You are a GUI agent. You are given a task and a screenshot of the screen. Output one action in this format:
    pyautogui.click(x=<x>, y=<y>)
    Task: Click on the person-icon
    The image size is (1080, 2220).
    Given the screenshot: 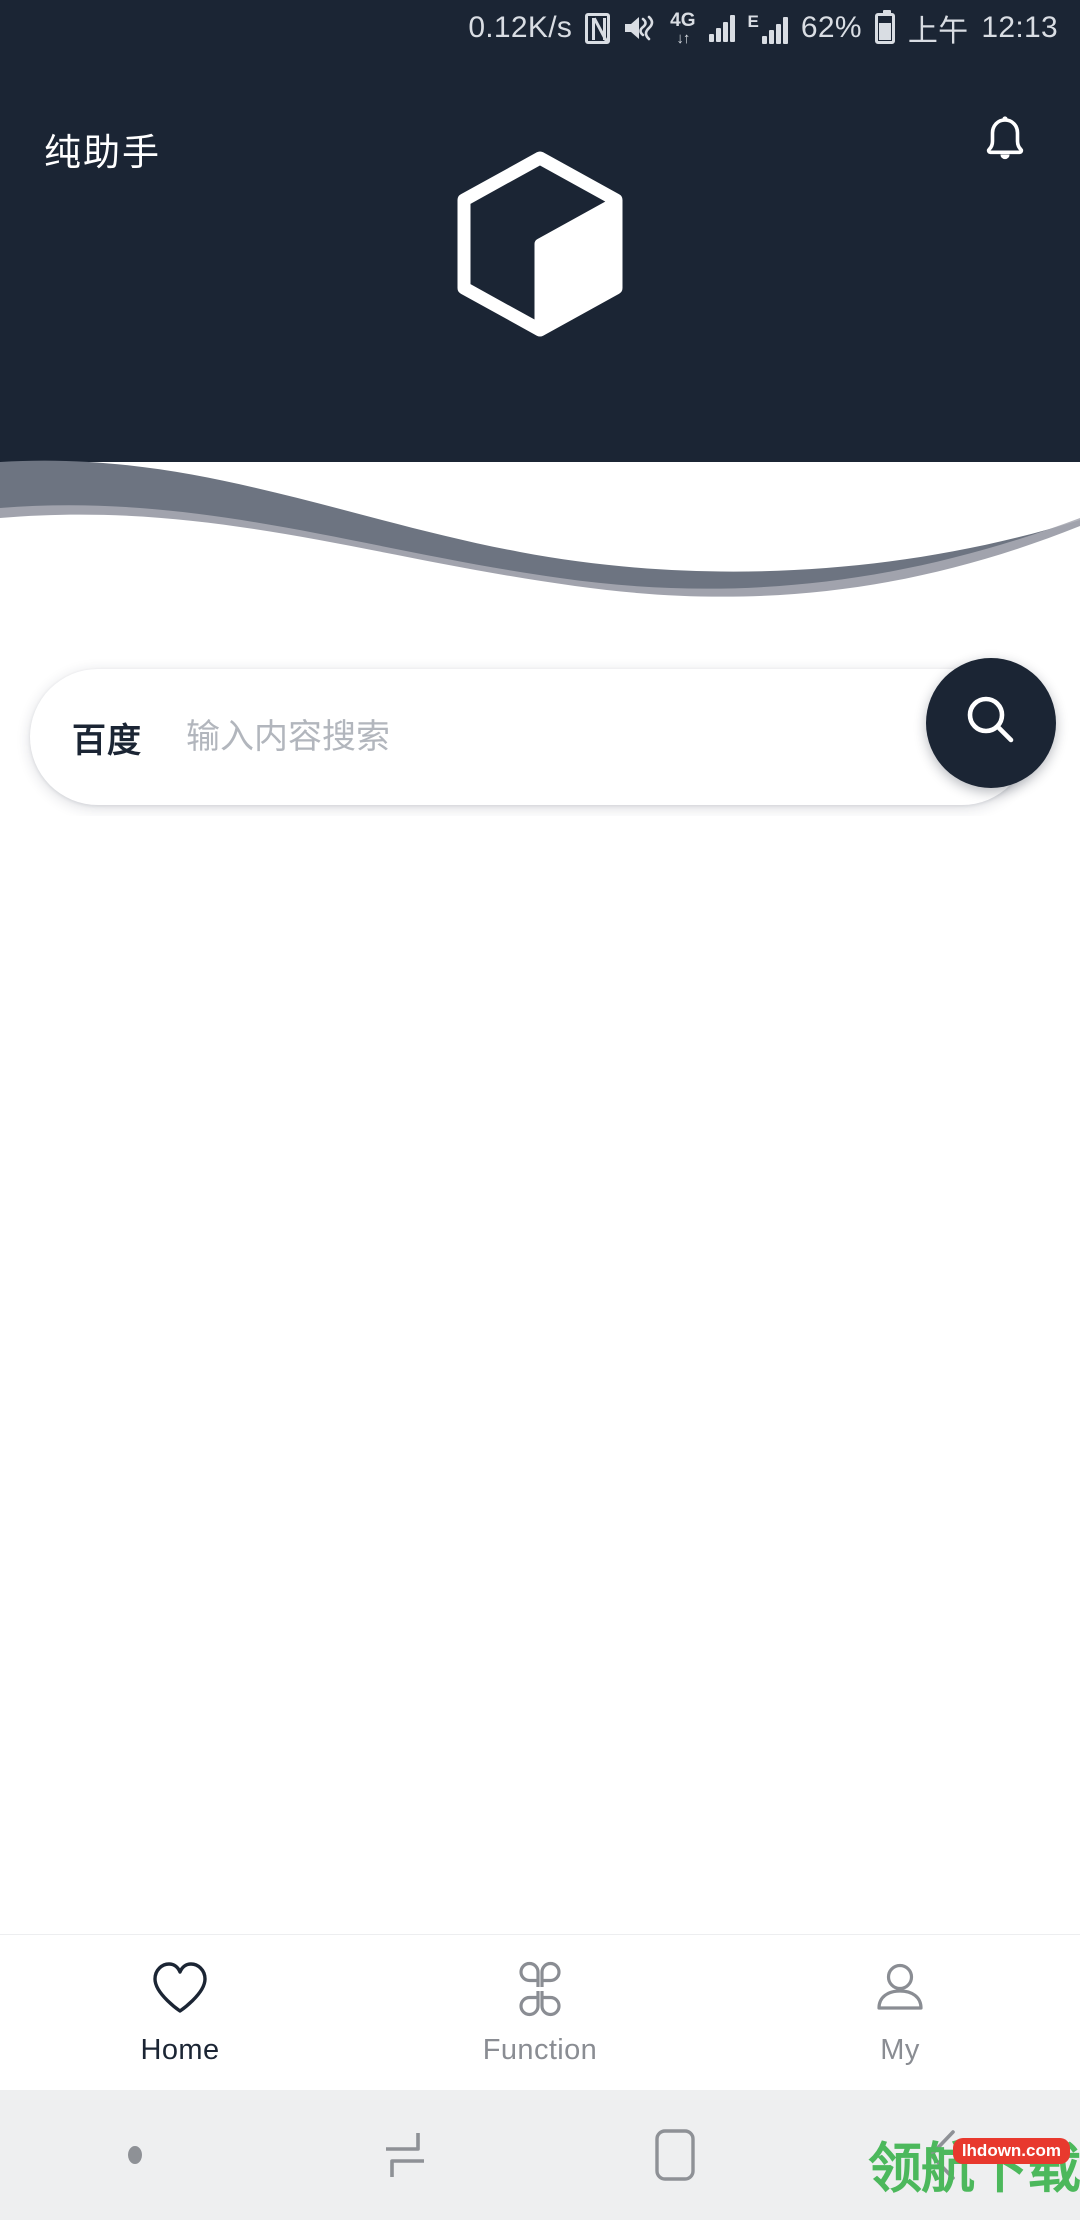 What is the action you would take?
    pyautogui.click(x=900, y=1989)
    